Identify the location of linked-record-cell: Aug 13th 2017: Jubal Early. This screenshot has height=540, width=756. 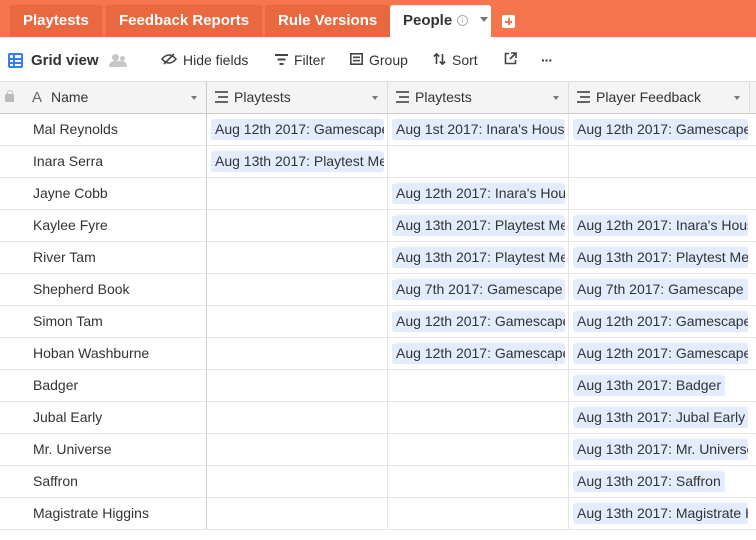
(662, 417).